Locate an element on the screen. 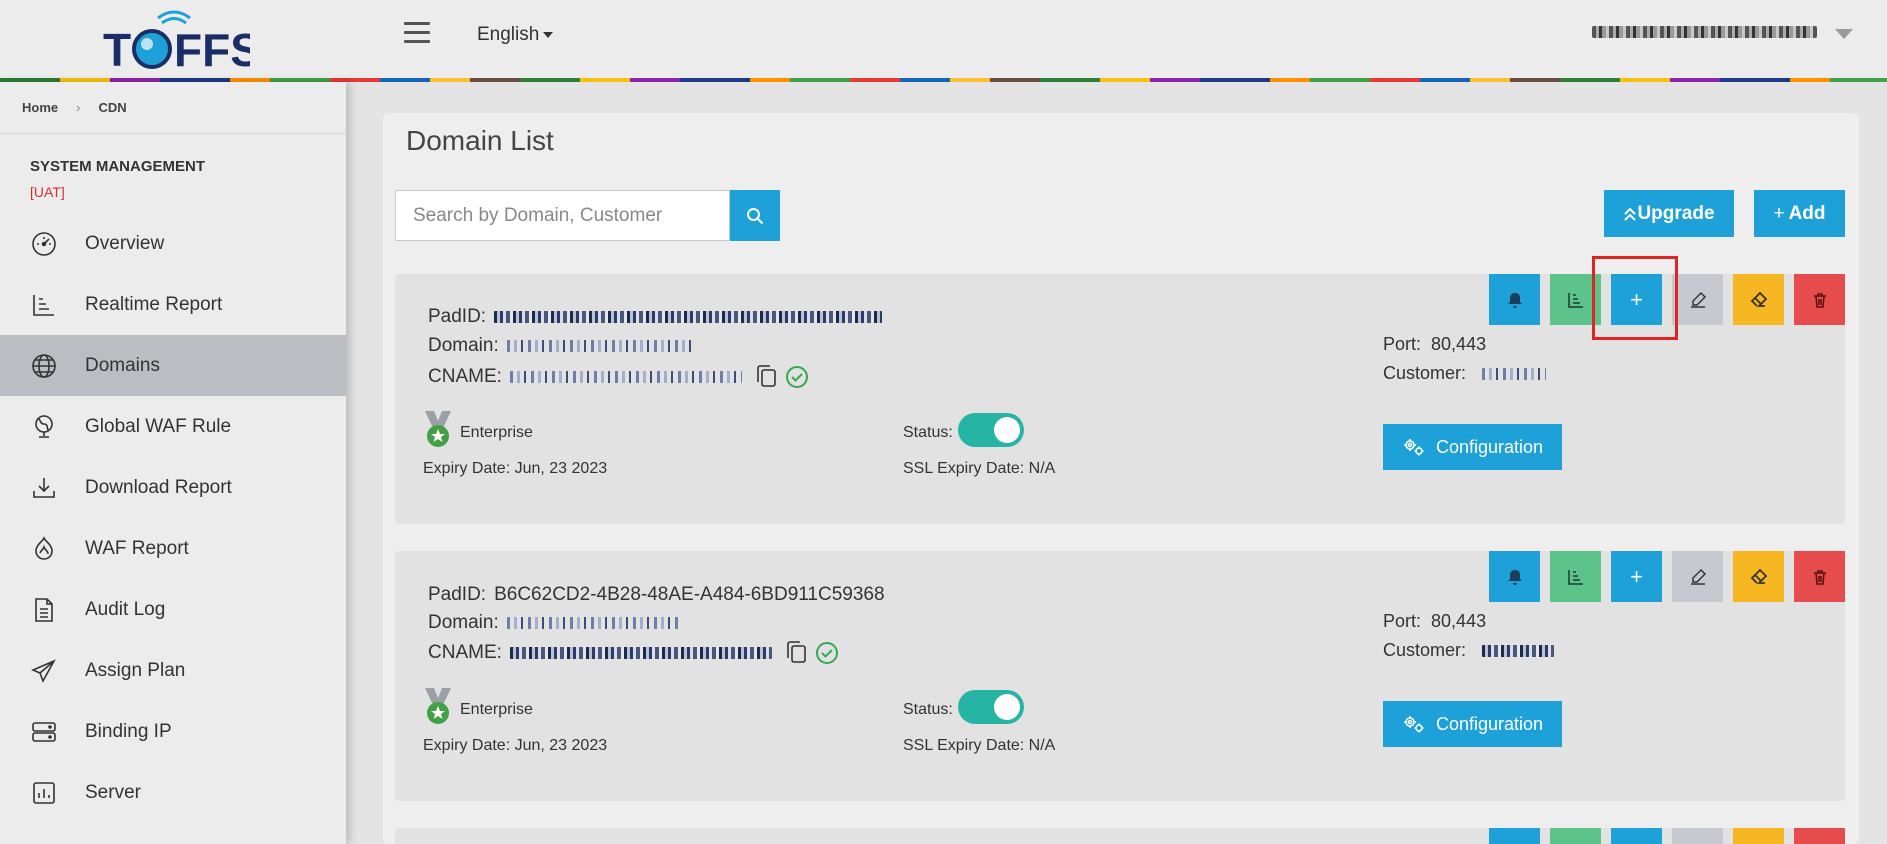  sidebar-item-label: WAF Report is located at coordinates (137, 548).